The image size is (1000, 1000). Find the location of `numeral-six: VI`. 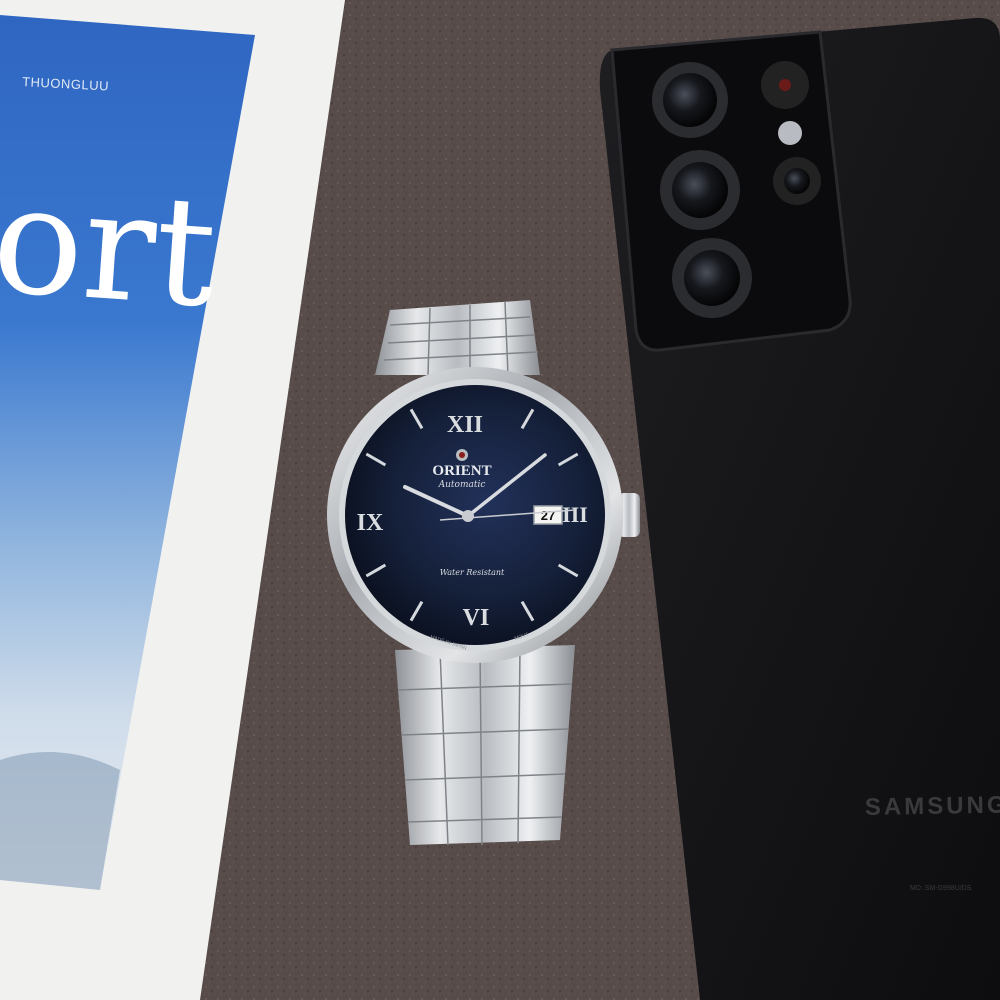

numeral-six: VI is located at coordinates (476, 618).